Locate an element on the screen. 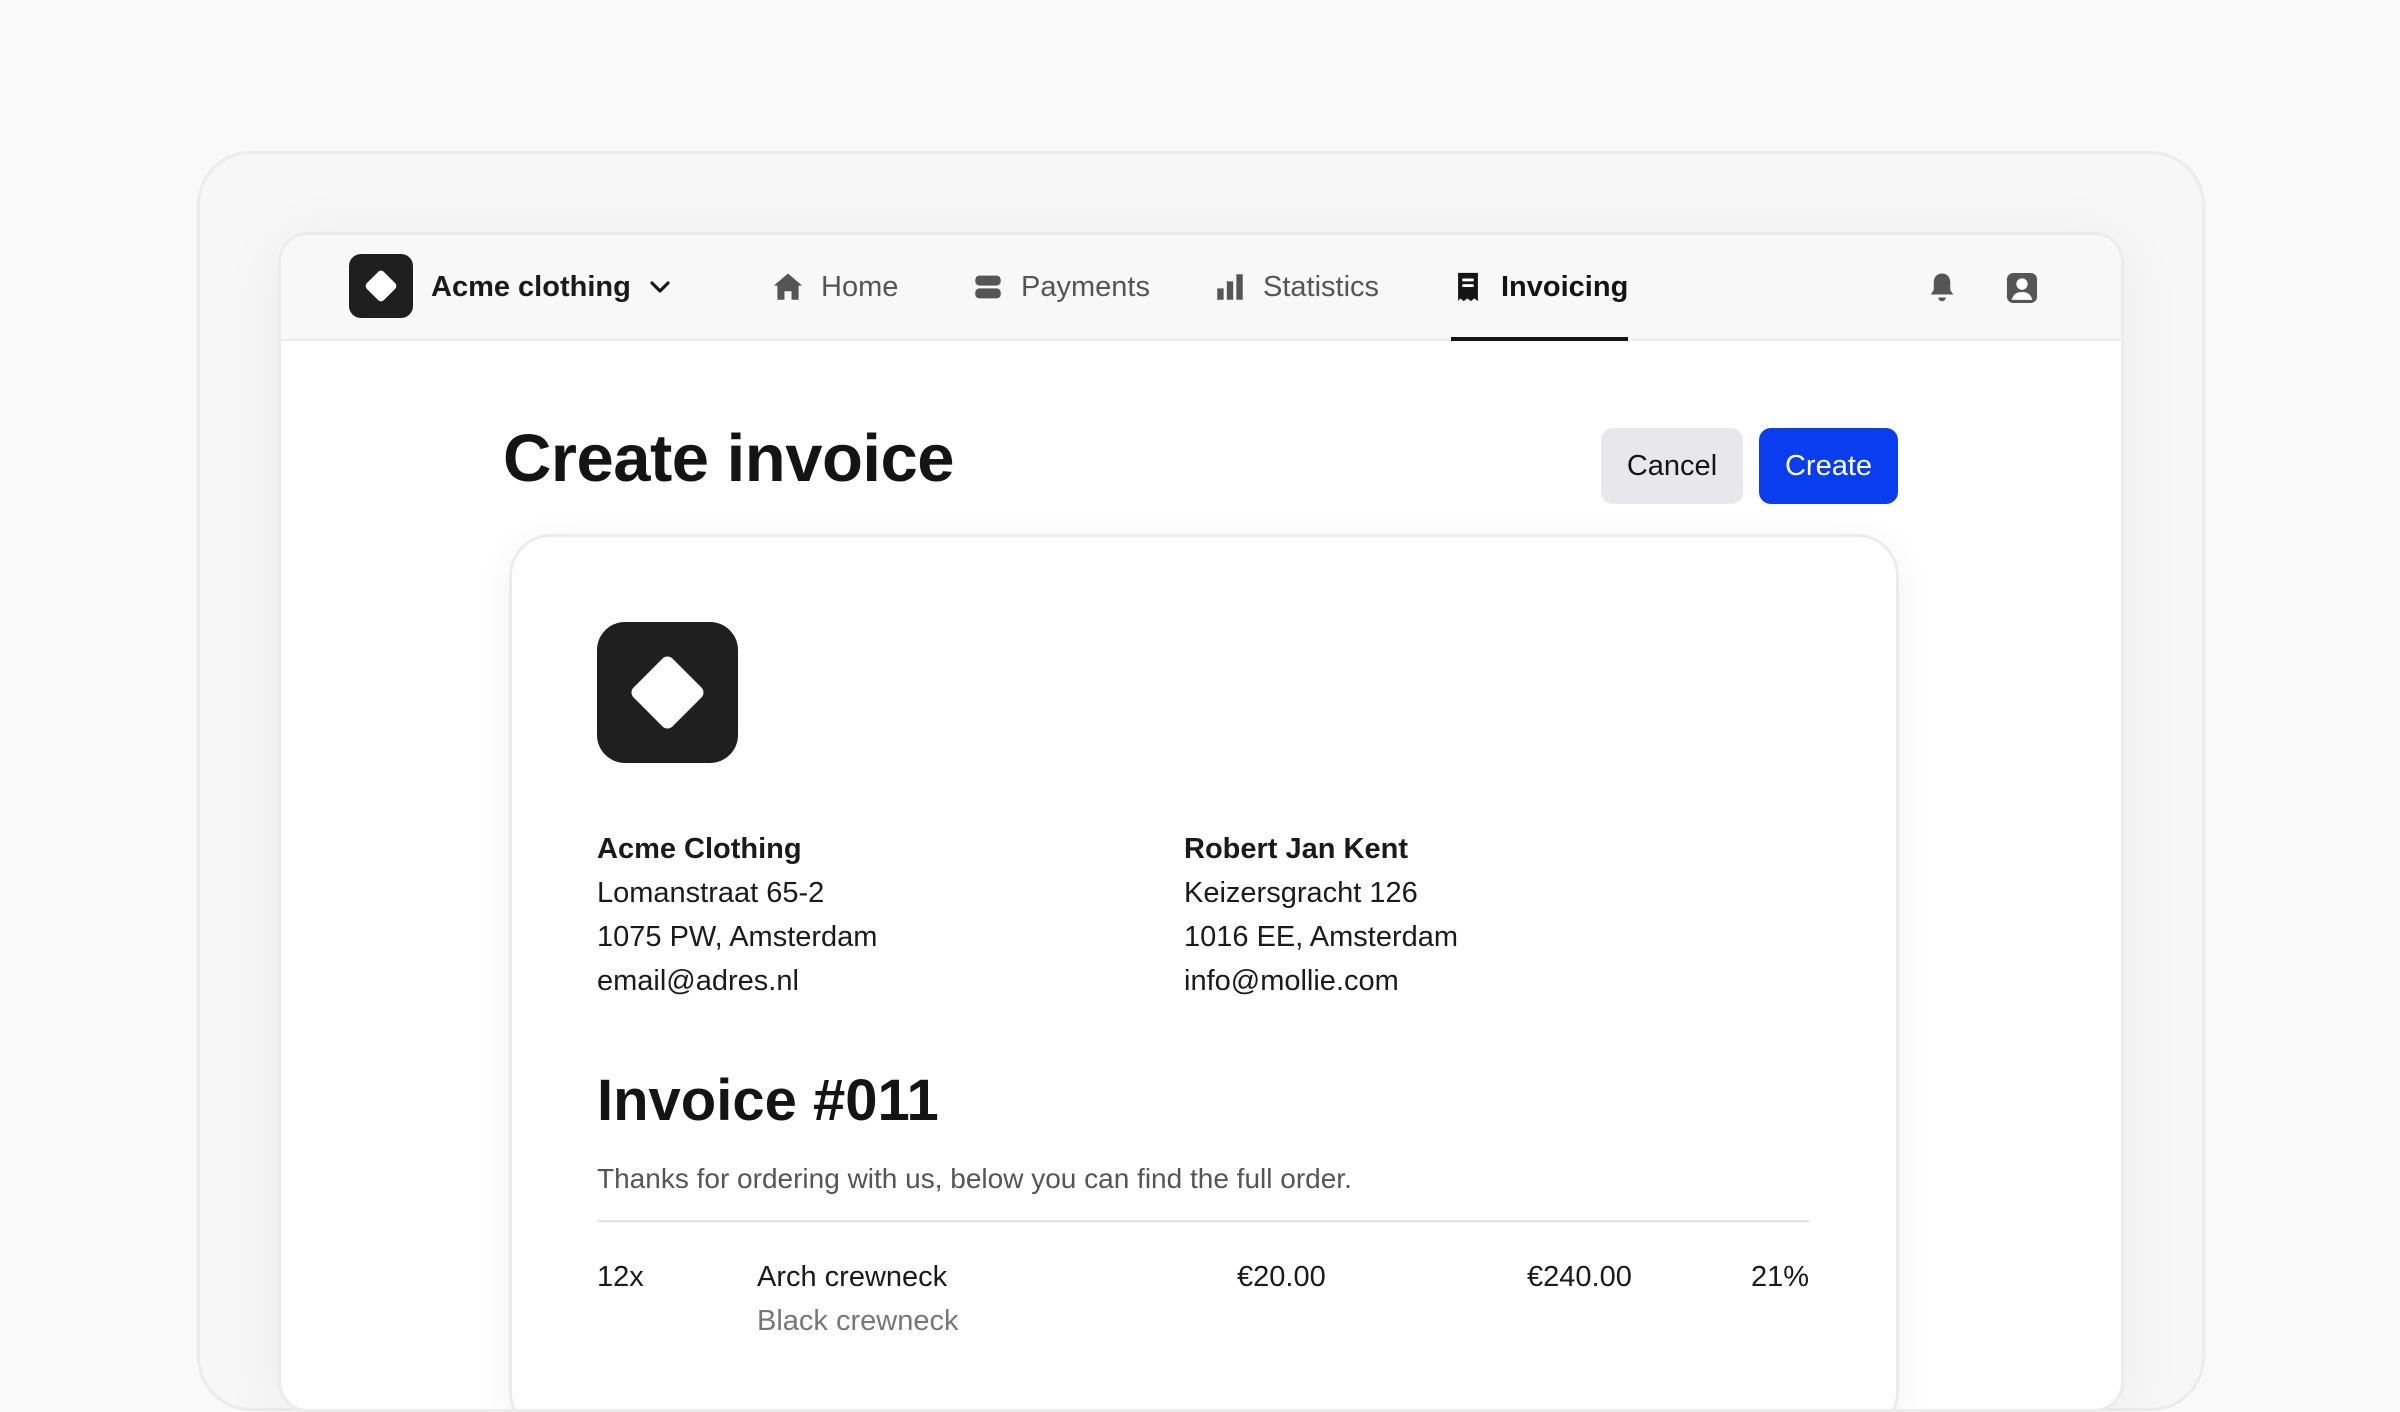  bell-icon is located at coordinates (1942, 287).